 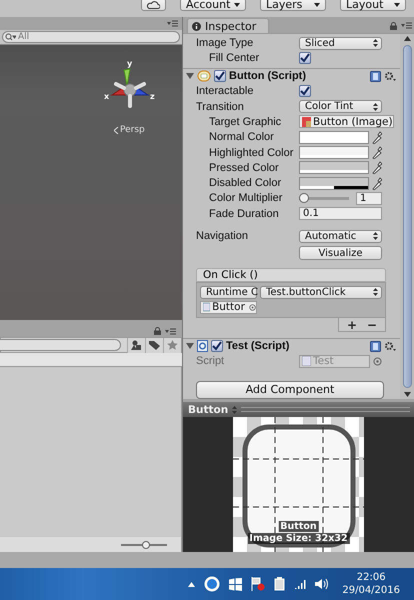 What do you see at coordinates (290, 389) in the screenshot?
I see `add-component-button: Add Component` at bounding box center [290, 389].